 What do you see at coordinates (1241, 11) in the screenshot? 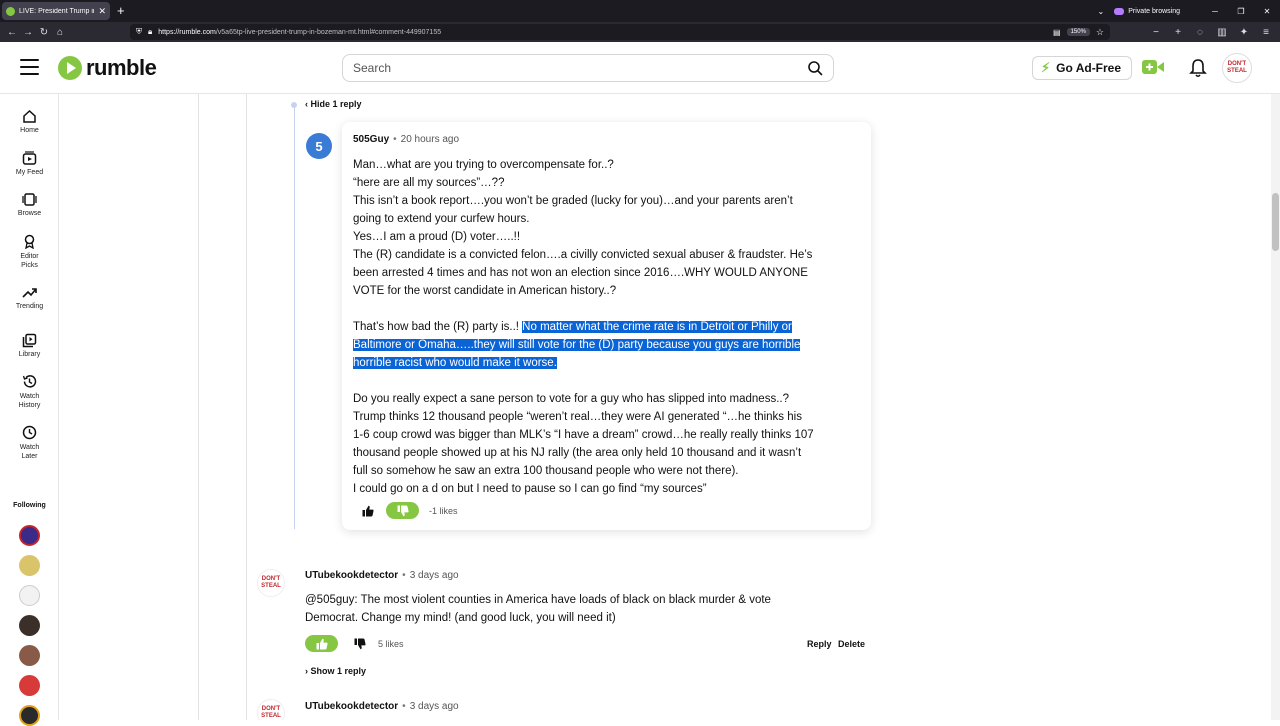
I see `restore-icon: ❐` at bounding box center [1241, 11].